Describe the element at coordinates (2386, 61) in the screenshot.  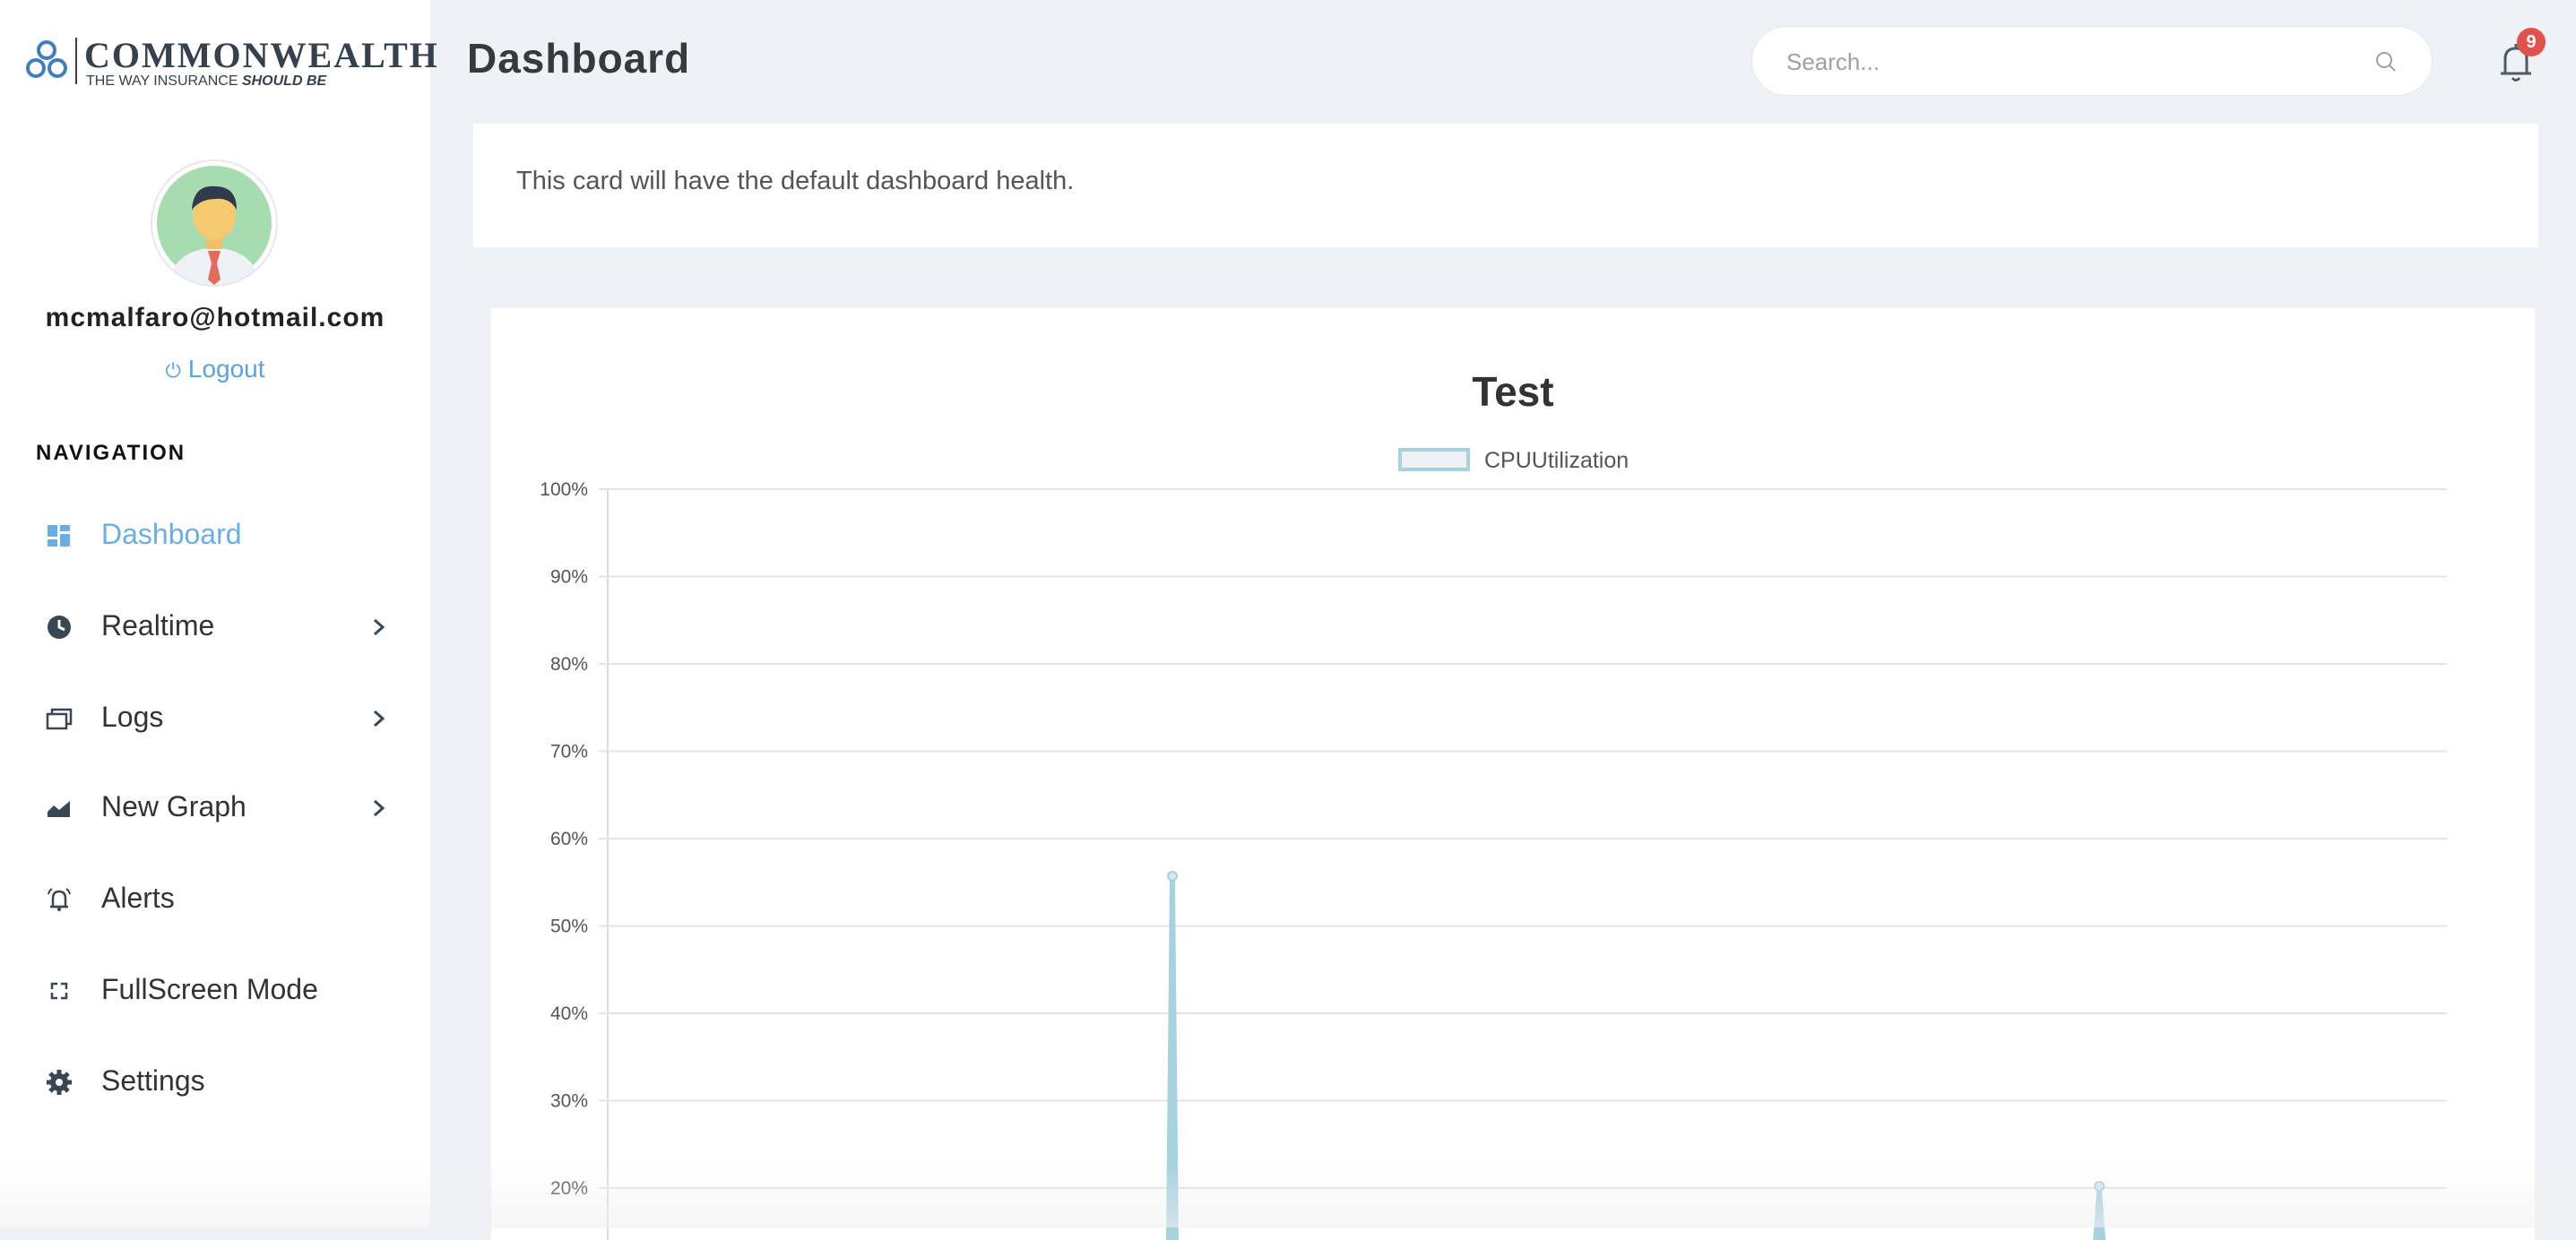
I see `search-icon` at that location.